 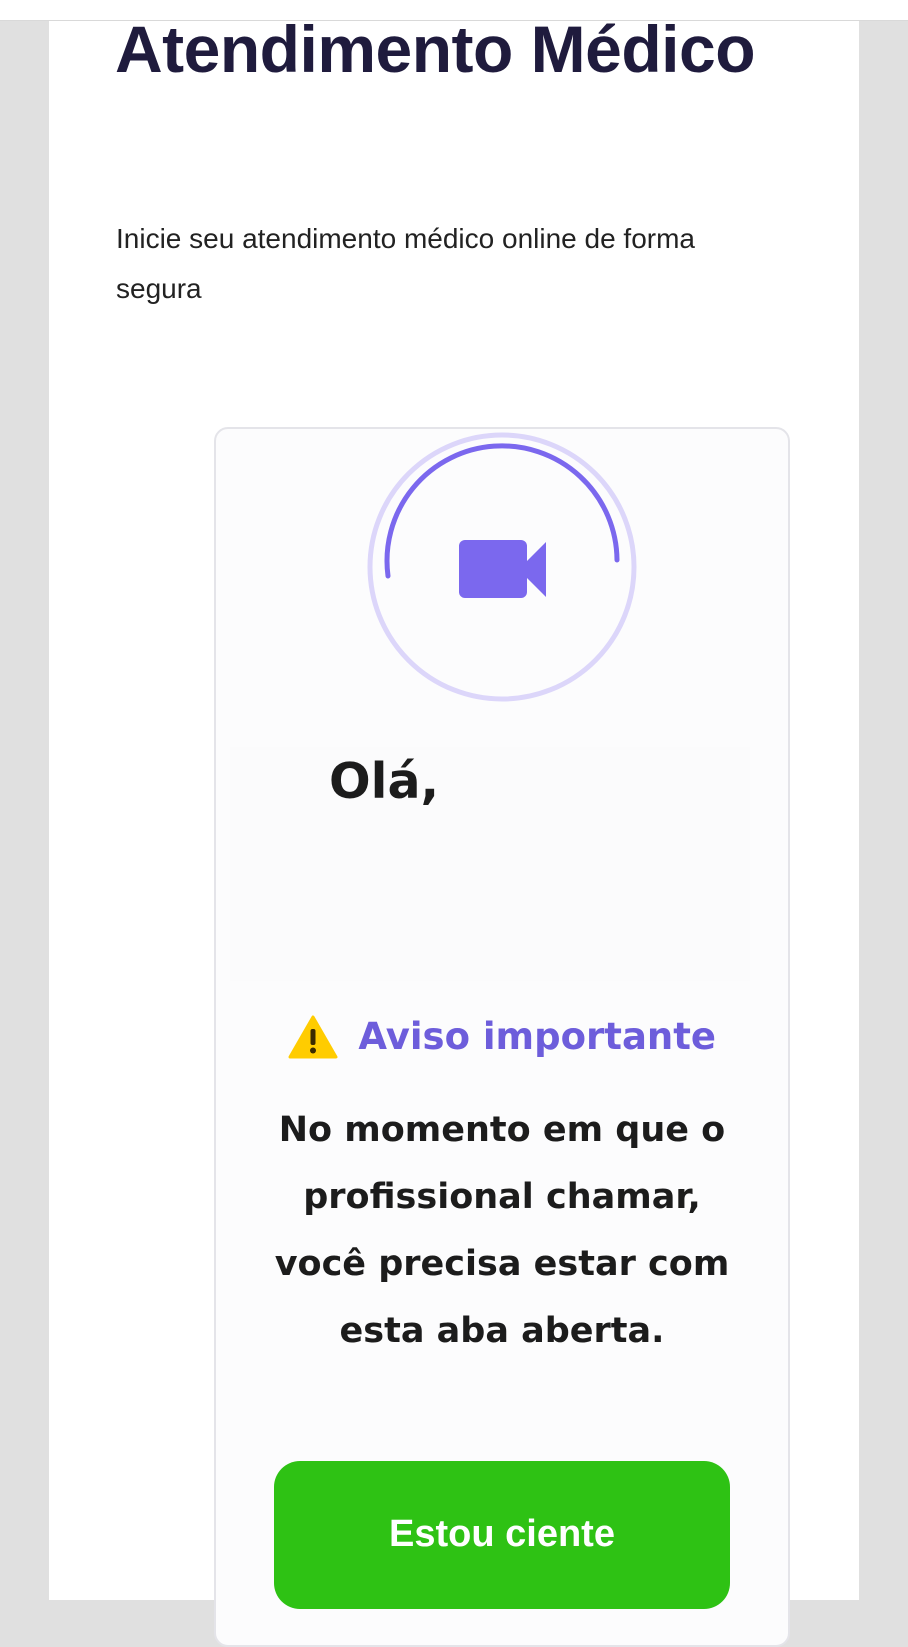 What do you see at coordinates (537, 1036) in the screenshot?
I see `warning-title: Aviso importante` at bounding box center [537, 1036].